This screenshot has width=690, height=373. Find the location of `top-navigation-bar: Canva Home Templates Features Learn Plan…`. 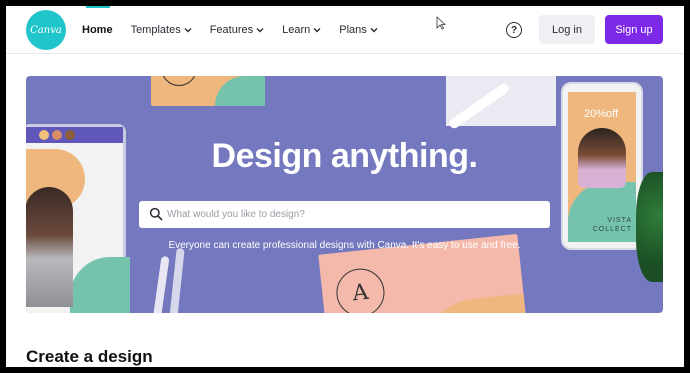

top-navigation-bar: Canva Home Templates Features Learn Plan… is located at coordinates (345, 30).